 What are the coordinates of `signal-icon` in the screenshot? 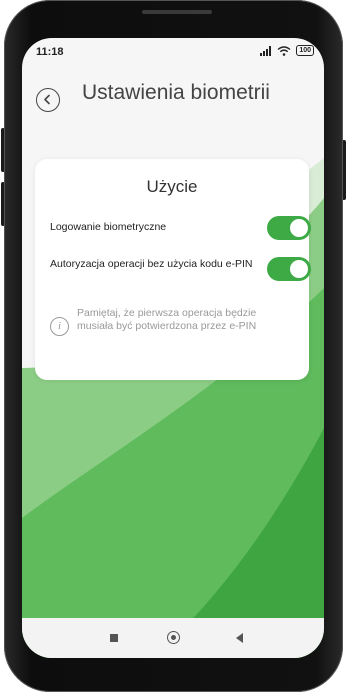 It's located at (266, 50).